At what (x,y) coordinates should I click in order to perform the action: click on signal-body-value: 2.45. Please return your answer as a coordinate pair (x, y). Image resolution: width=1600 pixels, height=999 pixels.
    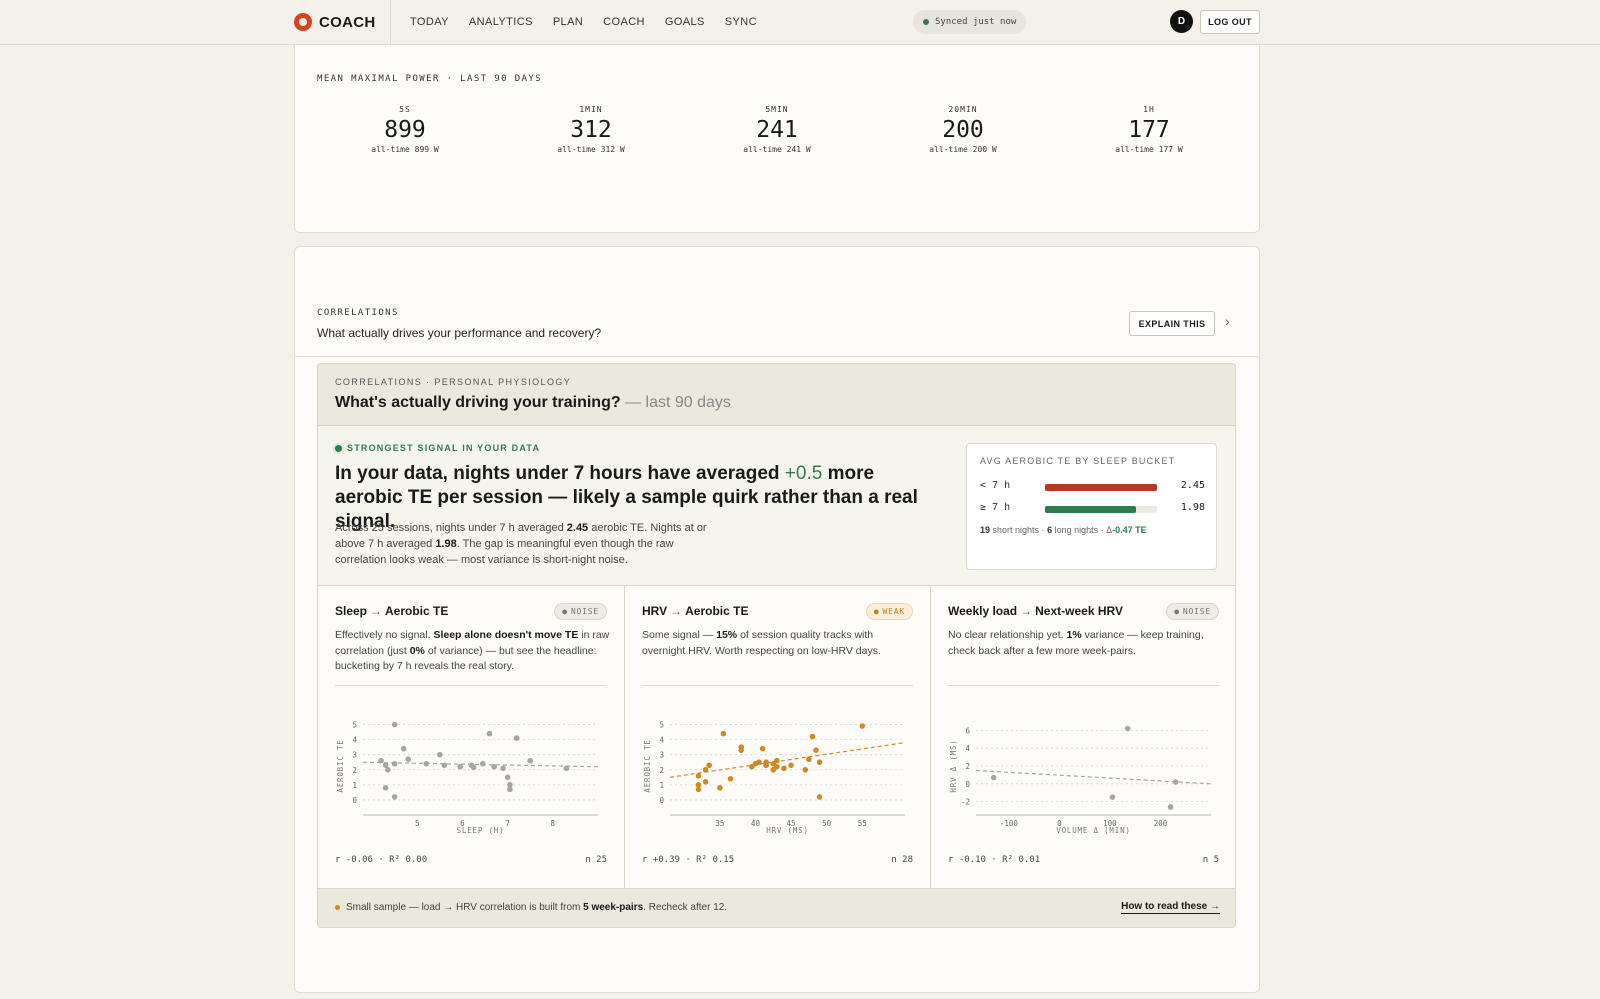
    Looking at the image, I should click on (577, 528).